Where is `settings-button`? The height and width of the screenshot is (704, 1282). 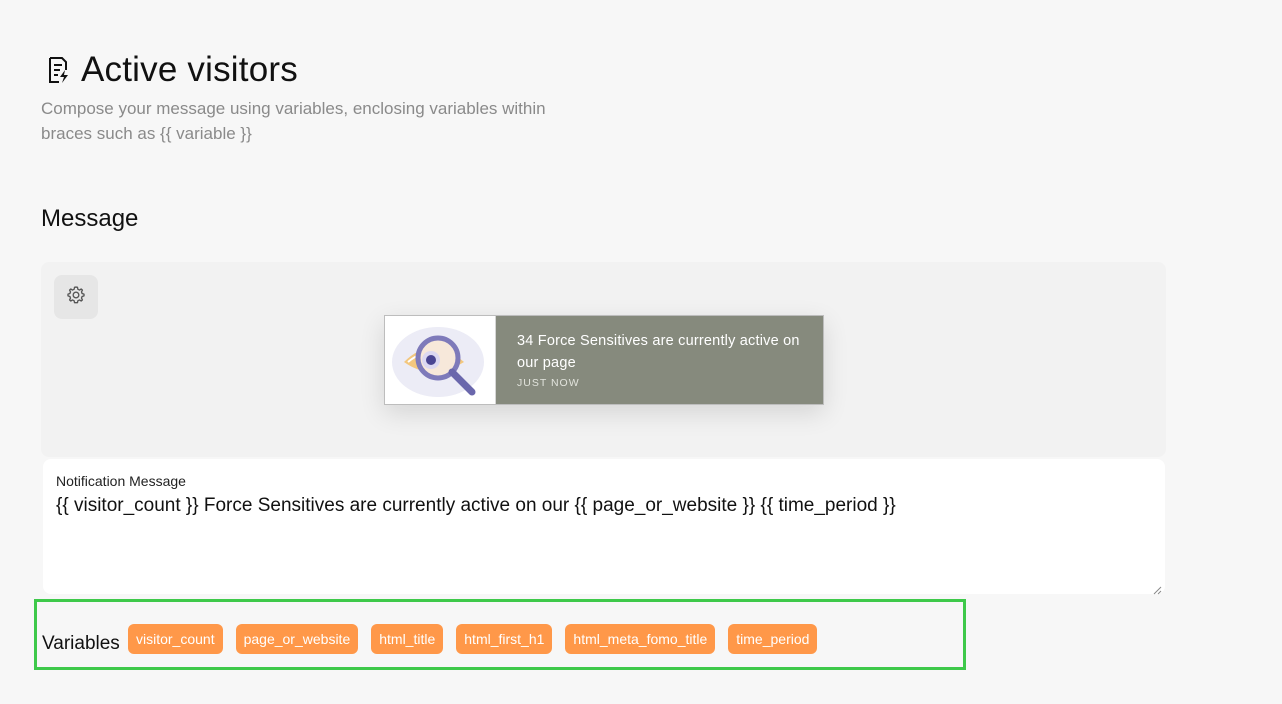 settings-button is located at coordinates (76, 297).